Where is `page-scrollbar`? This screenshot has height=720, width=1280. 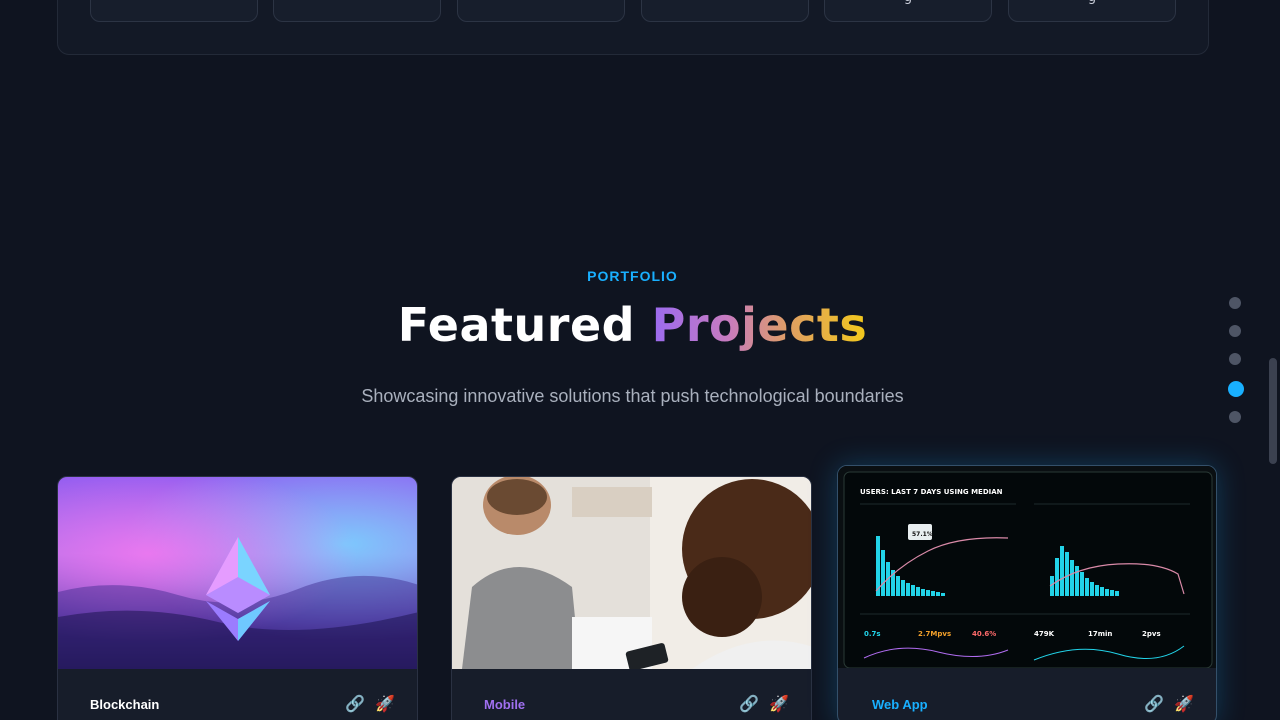 page-scrollbar is located at coordinates (1272, 360).